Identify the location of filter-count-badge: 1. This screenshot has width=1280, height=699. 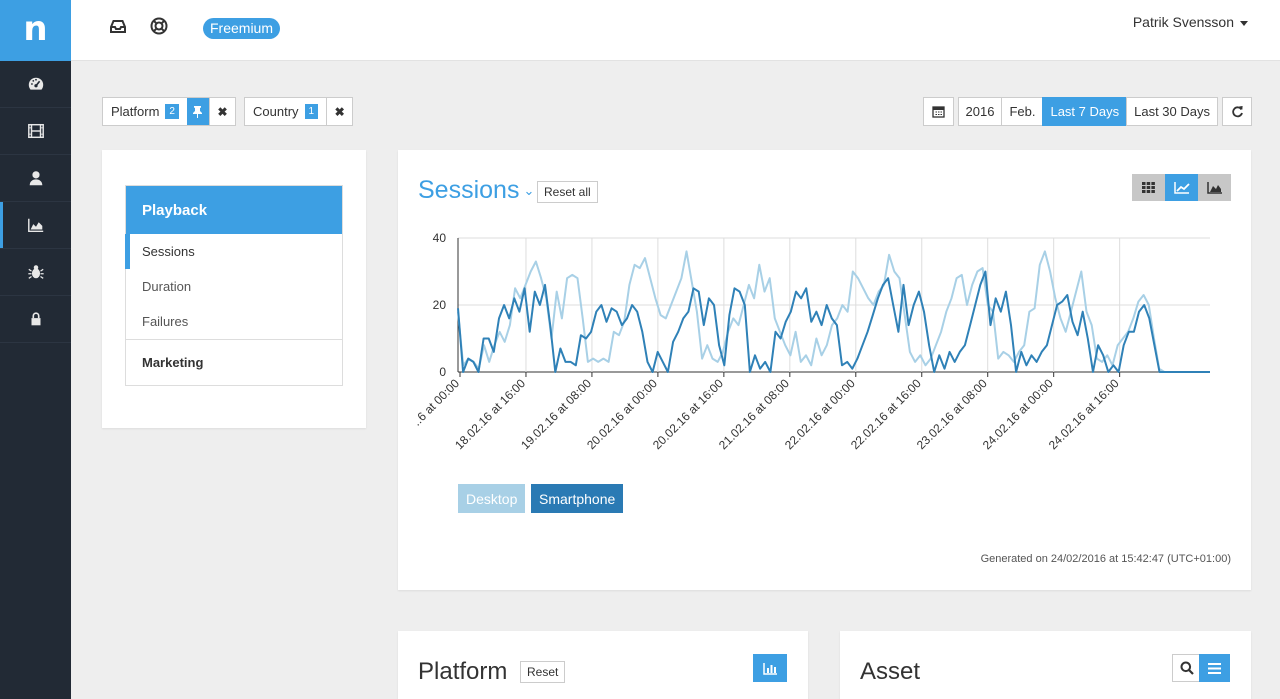
(311, 111).